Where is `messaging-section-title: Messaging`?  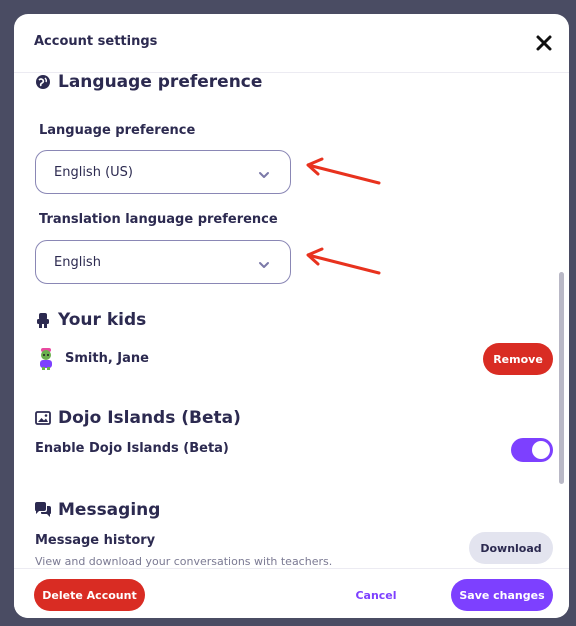
messaging-section-title: Messaging is located at coordinates (109, 510).